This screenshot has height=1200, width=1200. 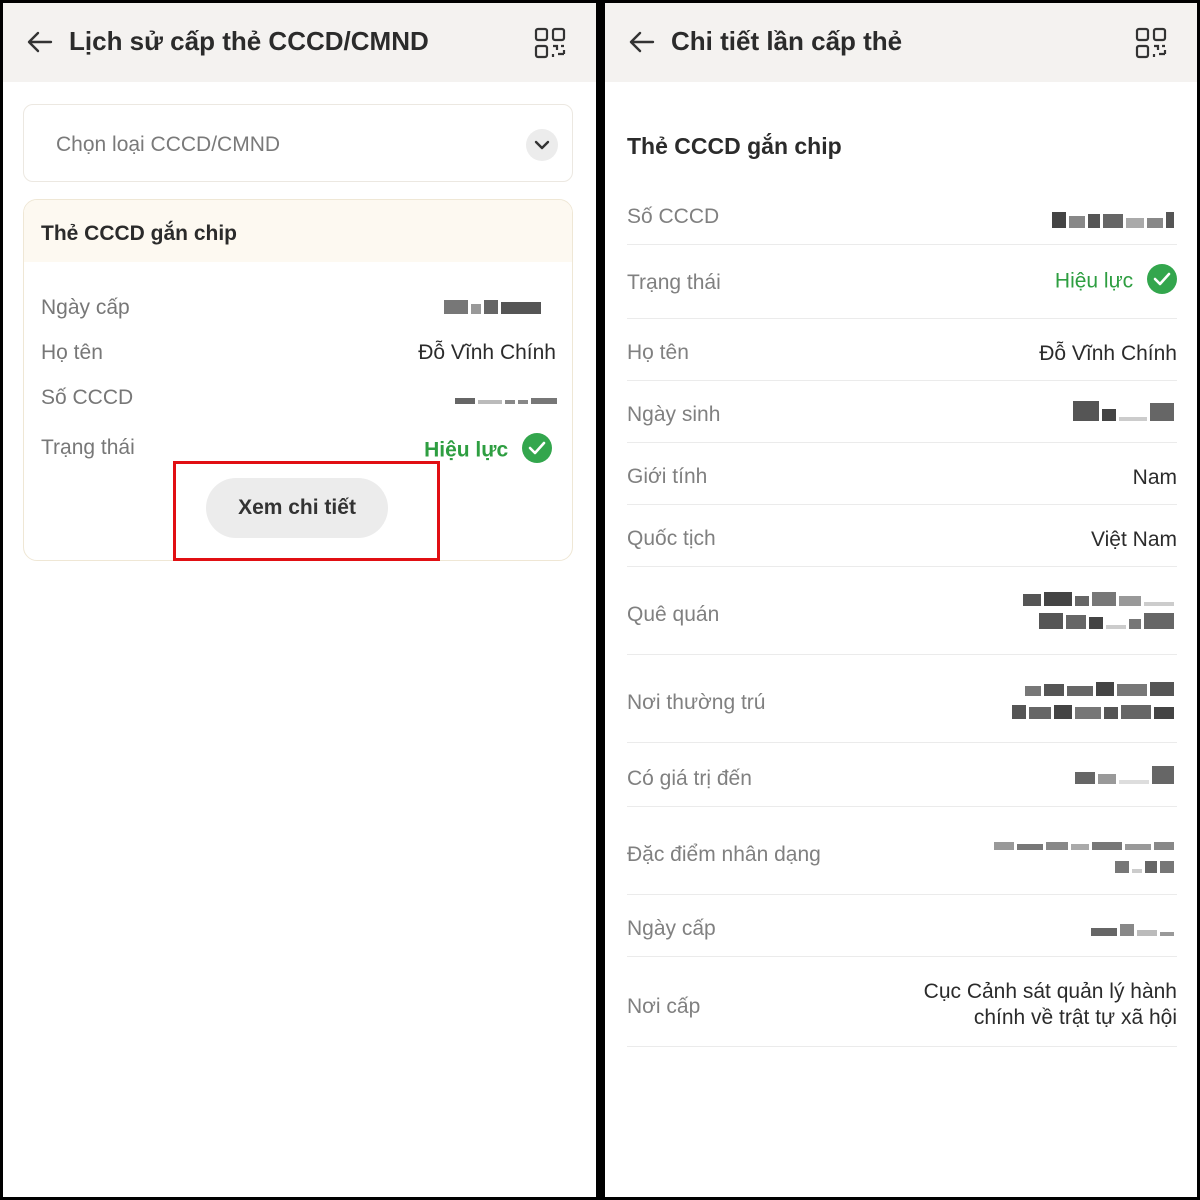 What do you see at coordinates (667, 476) in the screenshot?
I see `row-label: Giới tính` at bounding box center [667, 476].